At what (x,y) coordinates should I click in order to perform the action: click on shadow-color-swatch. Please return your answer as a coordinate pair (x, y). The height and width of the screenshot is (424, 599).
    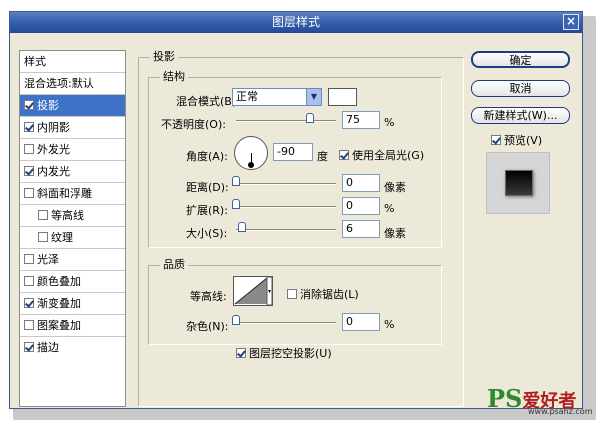
    Looking at the image, I should click on (342, 97).